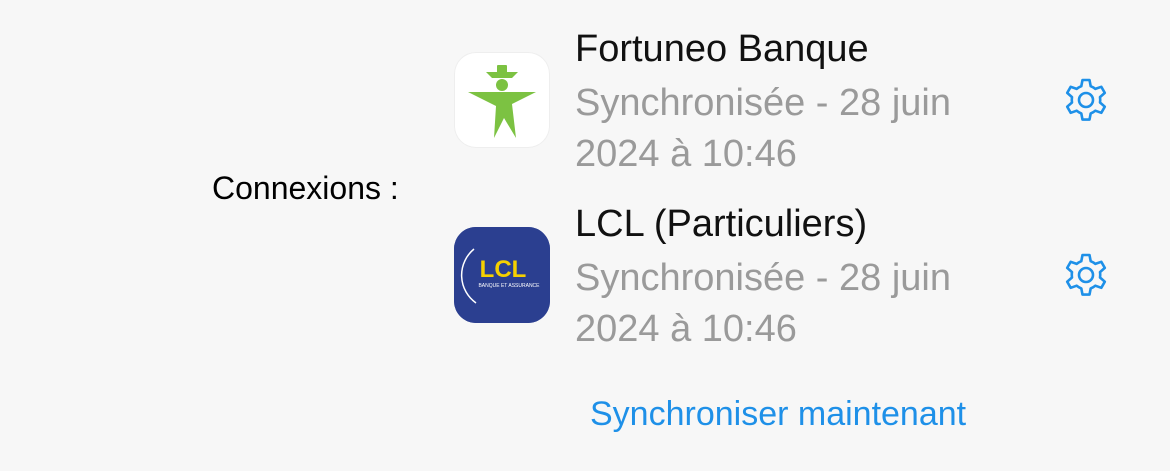 Image resolution: width=1170 pixels, height=471 pixels. I want to click on lcl-logo-subtext: BANQUE ET ASSURANCE, so click(509, 286).